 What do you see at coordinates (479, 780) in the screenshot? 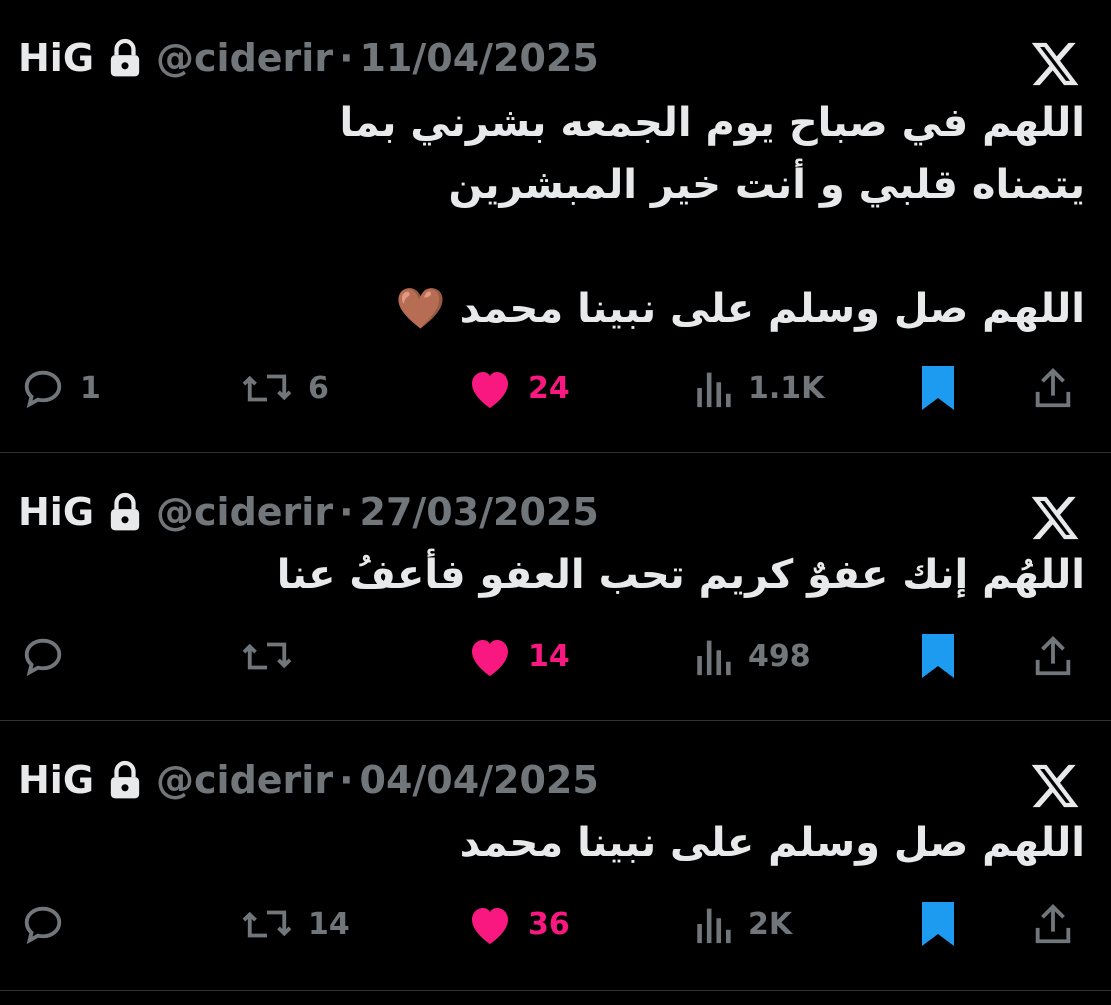
I see `tweet-date: 04/04/2025` at bounding box center [479, 780].